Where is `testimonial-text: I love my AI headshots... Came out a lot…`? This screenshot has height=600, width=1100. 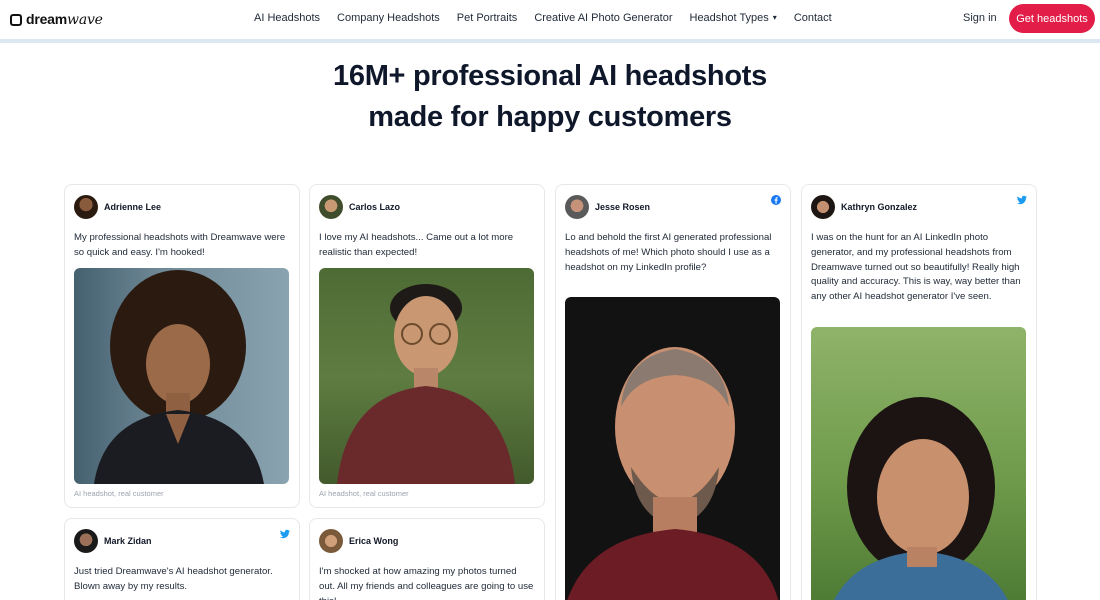
testimonial-text: I love my AI headshots... Came out a lot… is located at coordinates (416, 245).